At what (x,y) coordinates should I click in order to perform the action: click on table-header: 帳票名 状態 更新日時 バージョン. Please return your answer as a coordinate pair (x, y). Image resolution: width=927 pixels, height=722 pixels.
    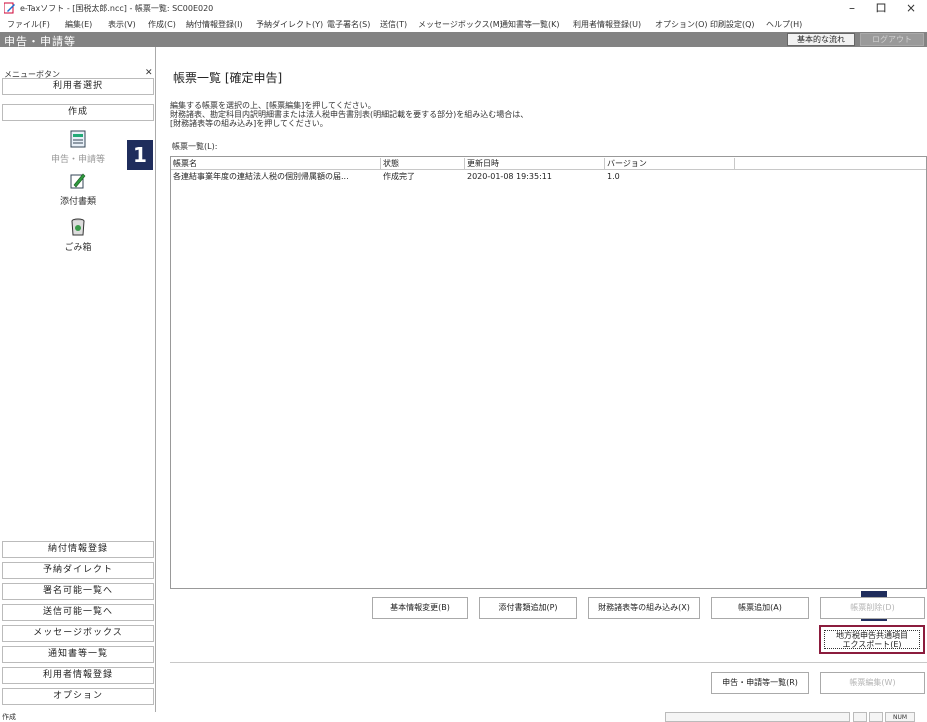
    Looking at the image, I should click on (548, 163).